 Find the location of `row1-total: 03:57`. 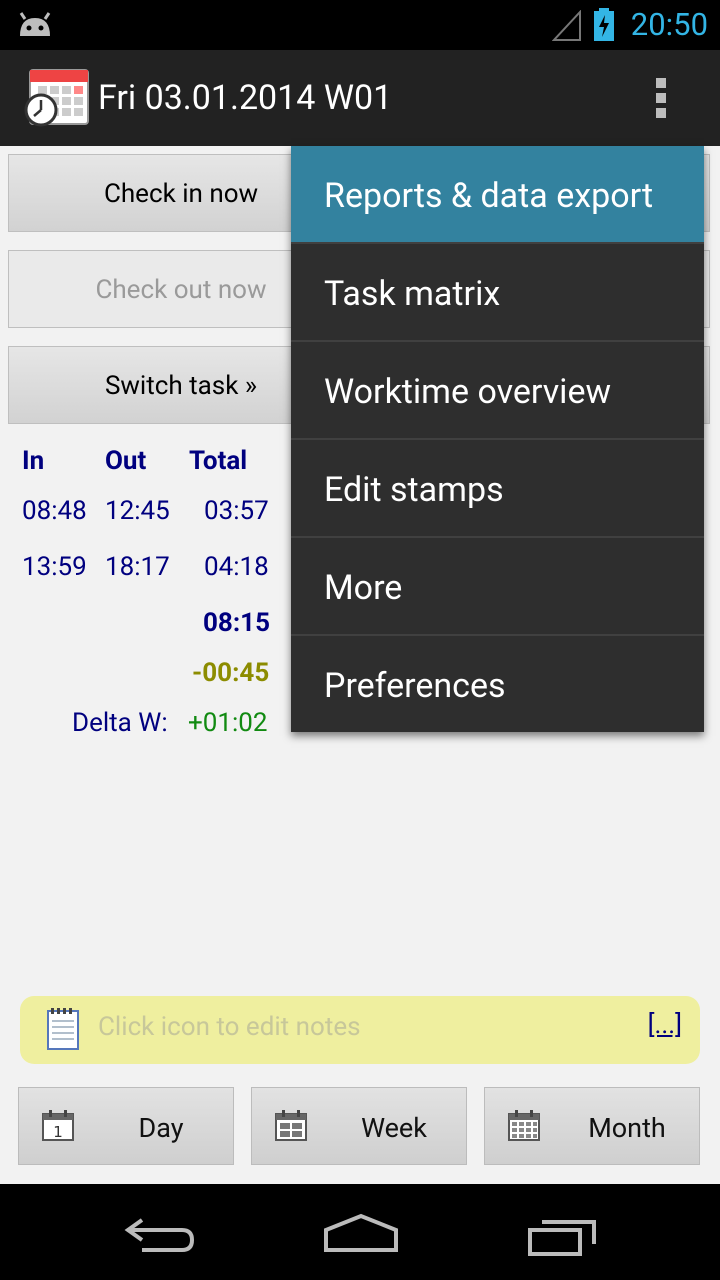

row1-total: 03:57 is located at coordinates (236, 511).